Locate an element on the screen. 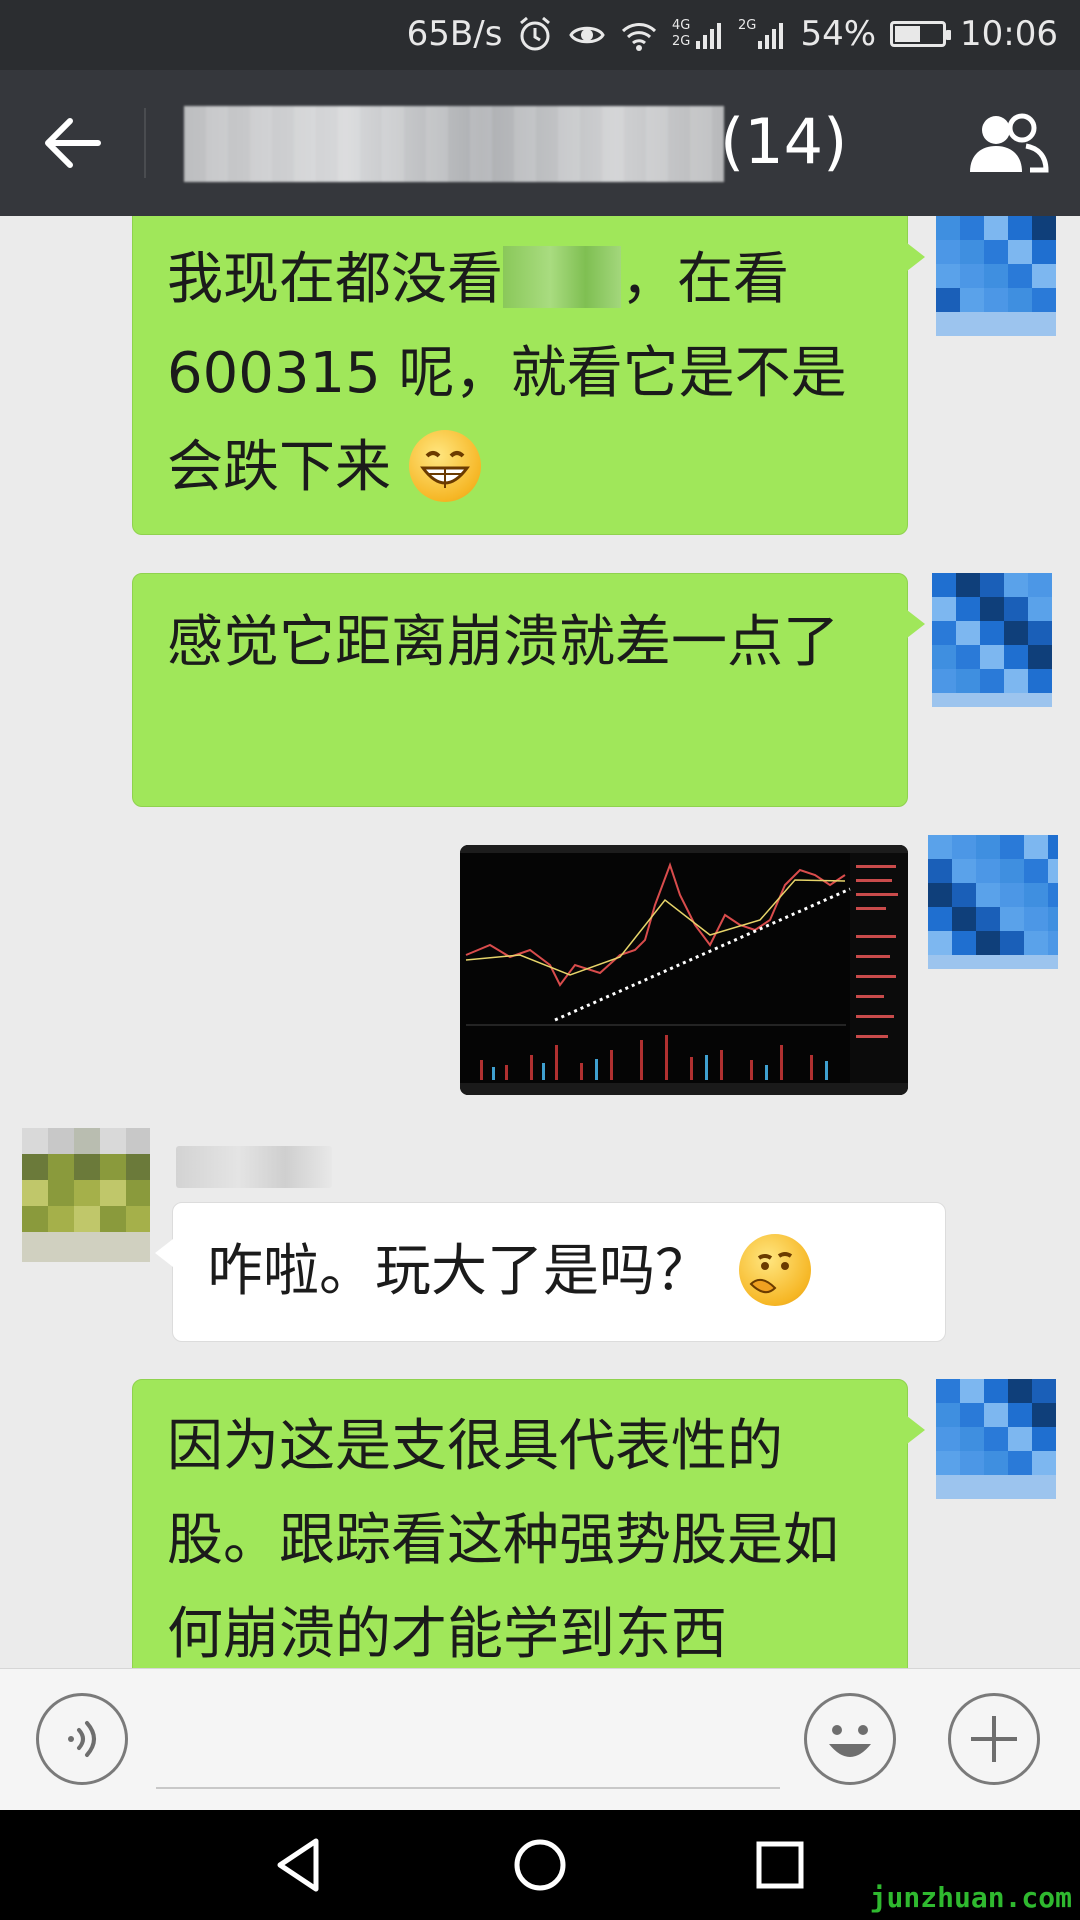 The image size is (1080, 1920). avatar-other-user is located at coordinates (86, 1195).